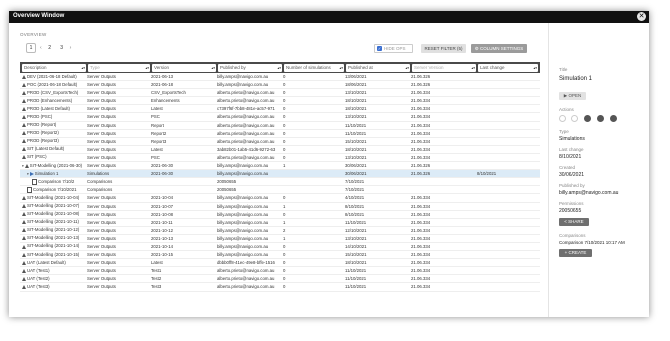 Image resolution: width=670 pixels, height=341 pixels. What do you see at coordinates (53, 116) in the screenshot?
I see `cell-desc: PROD (PSC)` at bounding box center [53, 116].